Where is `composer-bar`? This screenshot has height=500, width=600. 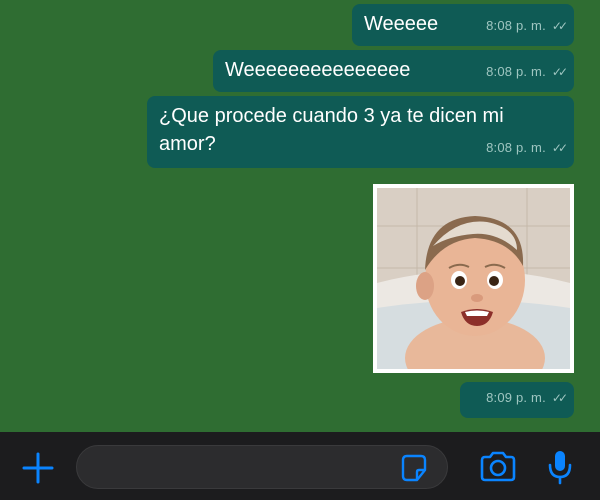
composer-bar is located at coordinates (300, 466).